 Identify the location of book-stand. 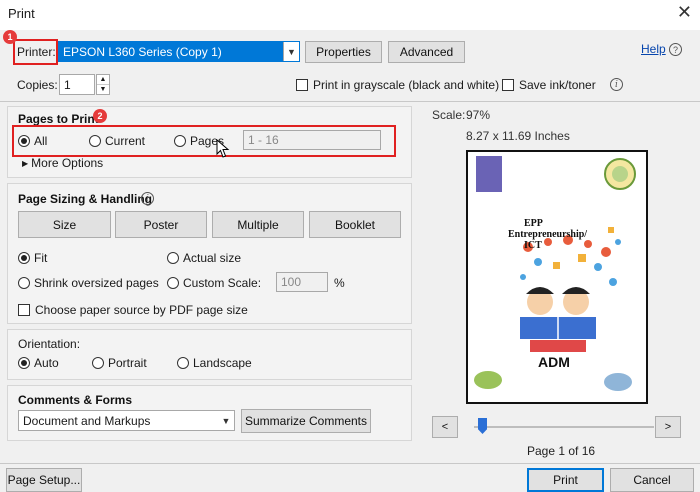
(558, 346).